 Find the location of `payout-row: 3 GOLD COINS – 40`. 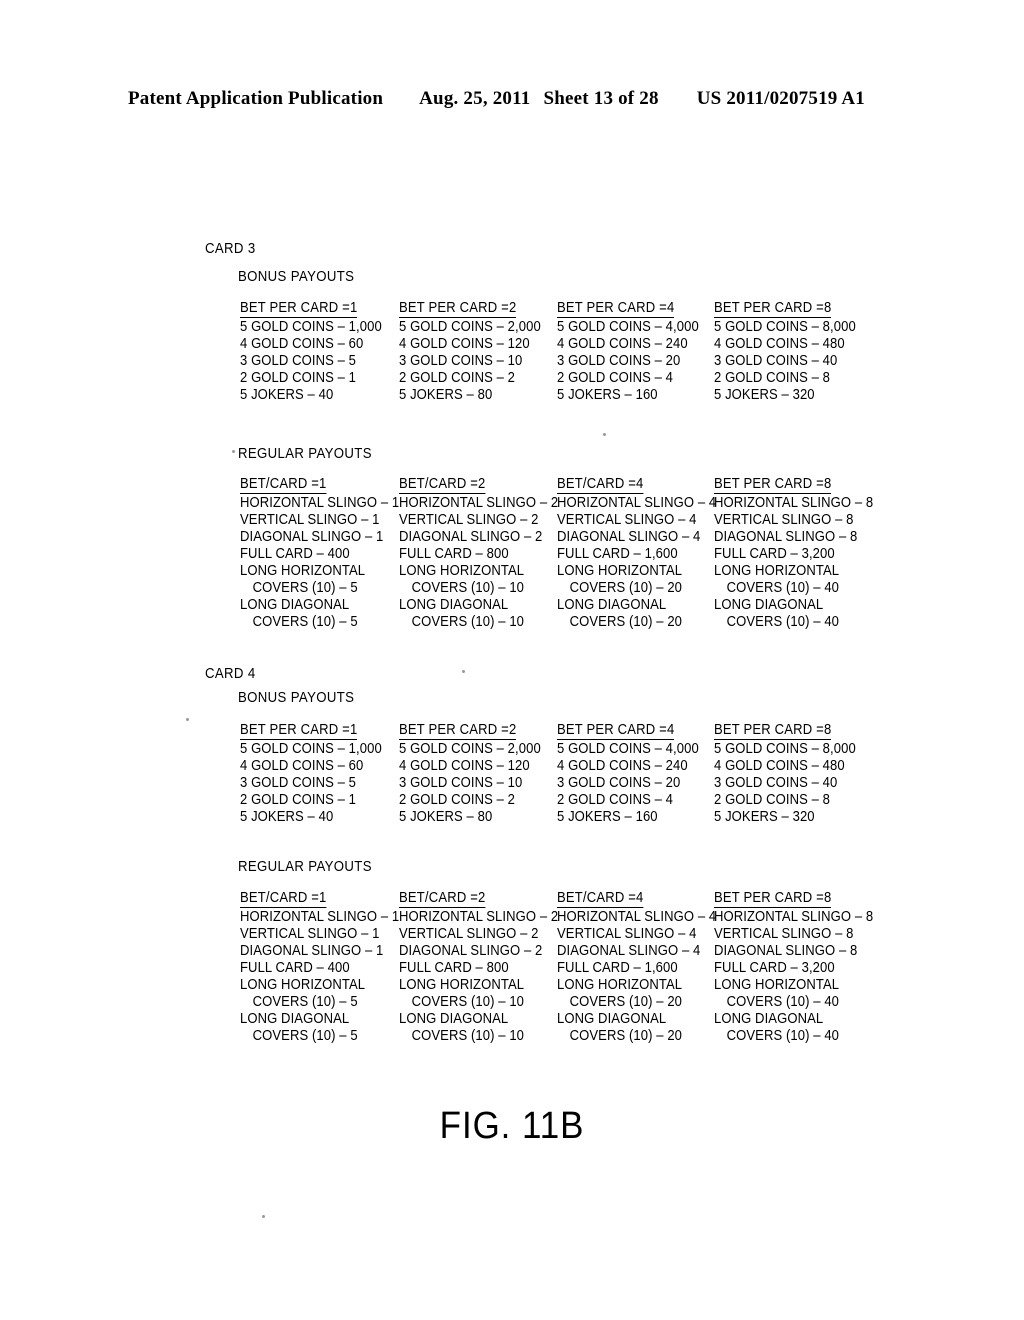

payout-row: 3 GOLD COINS – 40 is located at coordinates (776, 783).